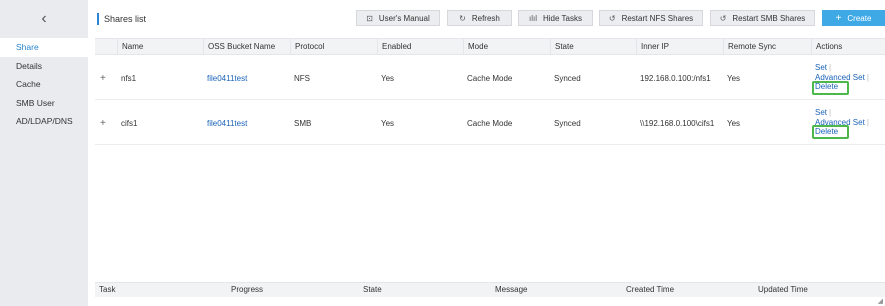 Image resolution: width=885 pixels, height=306 pixels. I want to click on column-header-remote-sync: Remote Sync, so click(749, 47).